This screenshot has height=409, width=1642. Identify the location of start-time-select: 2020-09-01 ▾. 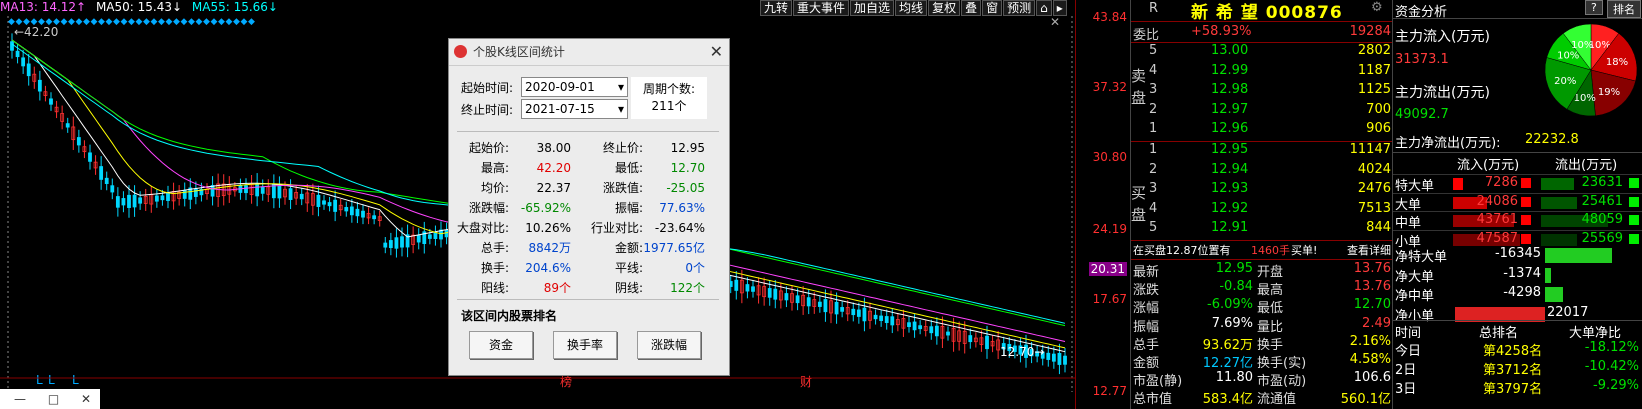
(574, 87).